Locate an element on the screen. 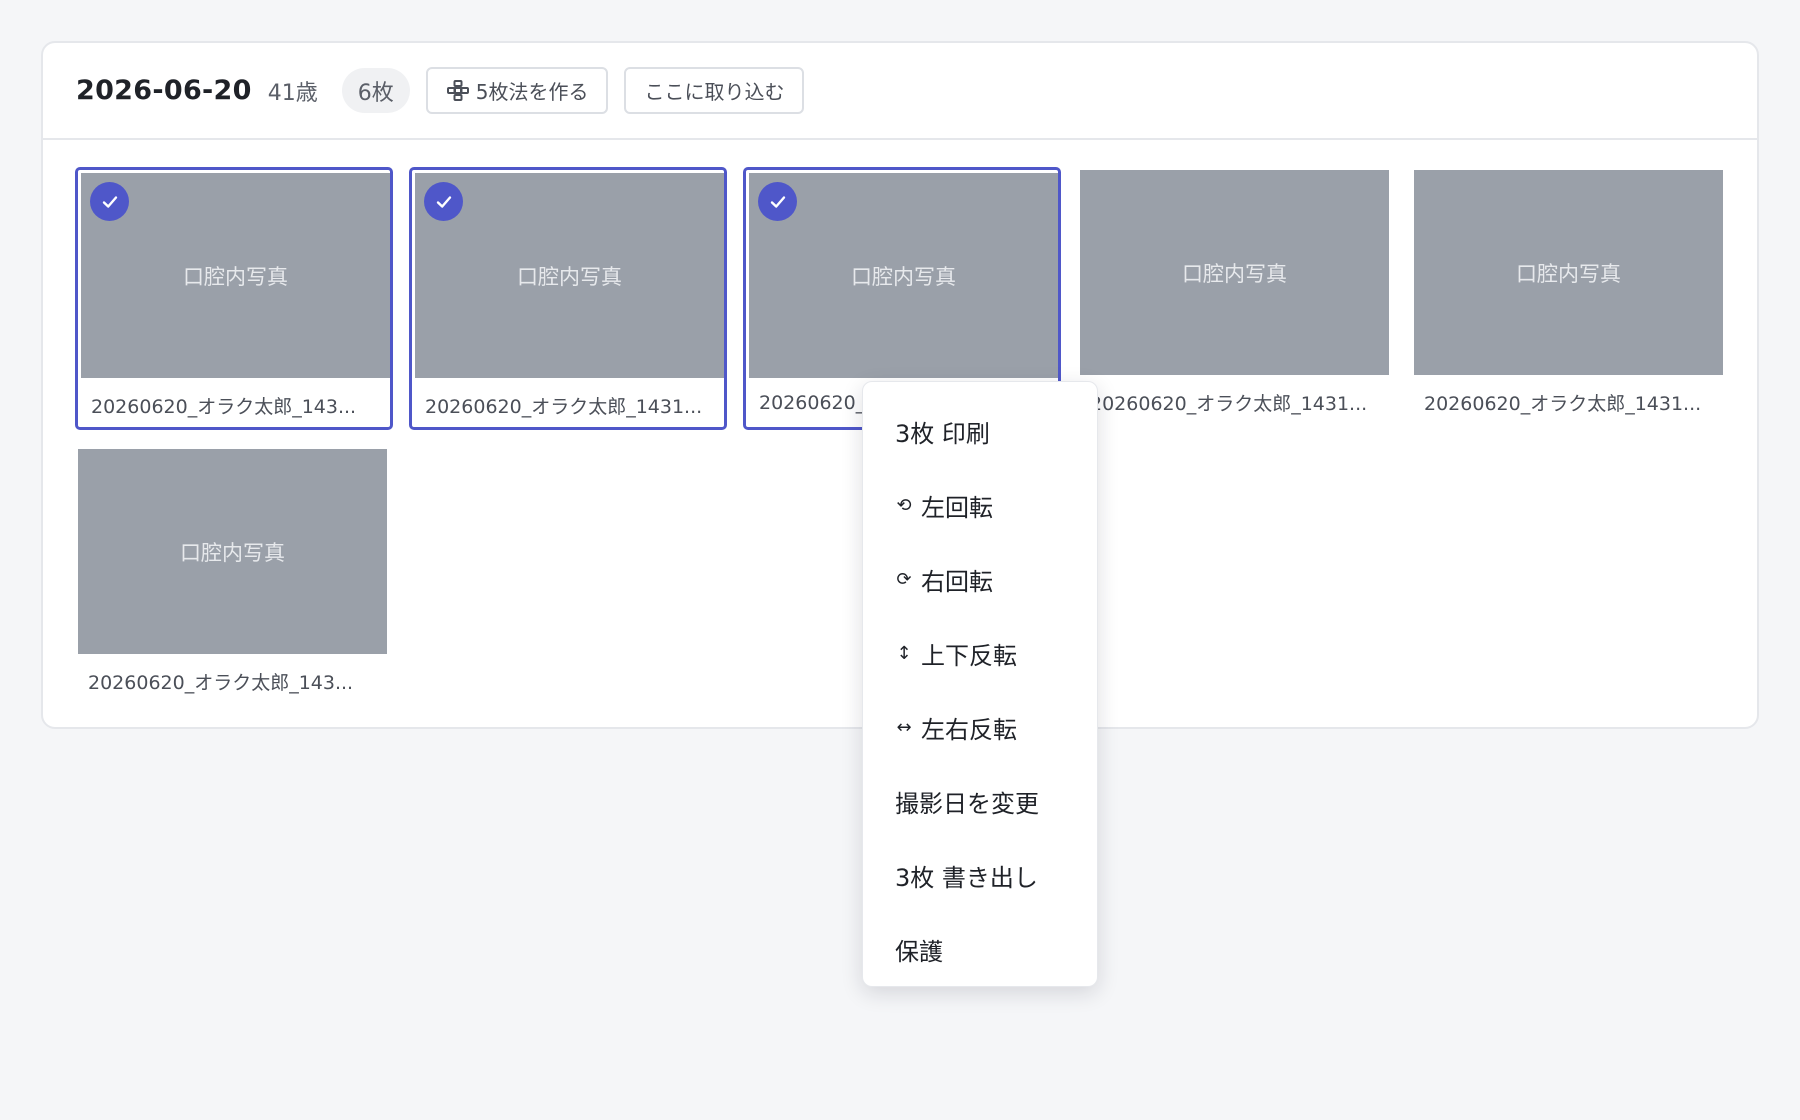 The width and height of the screenshot is (1800, 1120). date-group-header: 2026-06-20 41歳 6枚 5枚法を作る ここに取り込む is located at coordinates (900, 91).